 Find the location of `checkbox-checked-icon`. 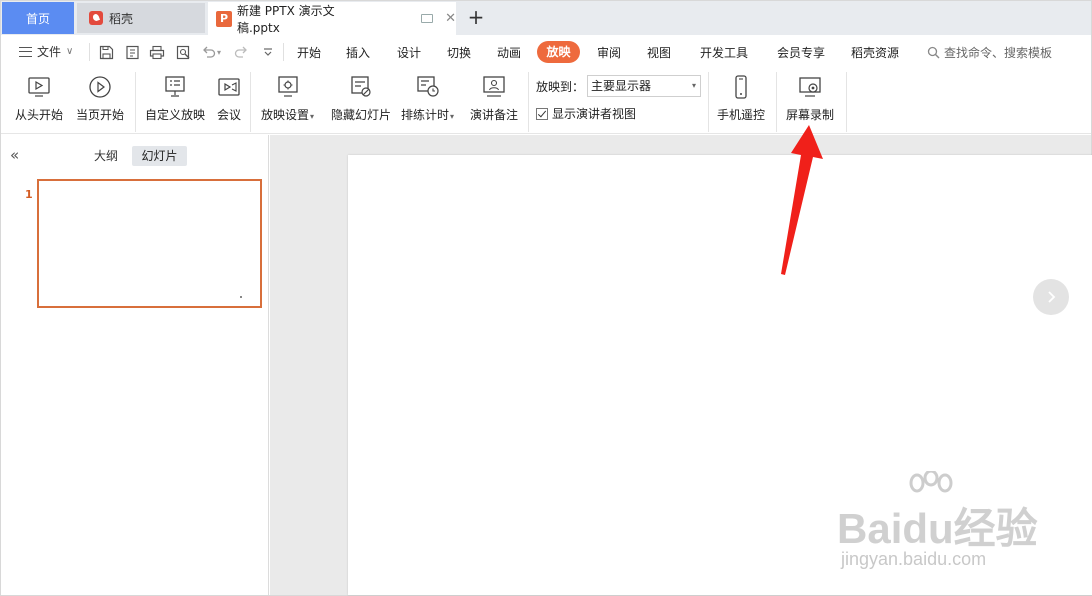

checkbox-checked-icon is located at coordinates (542, 113).